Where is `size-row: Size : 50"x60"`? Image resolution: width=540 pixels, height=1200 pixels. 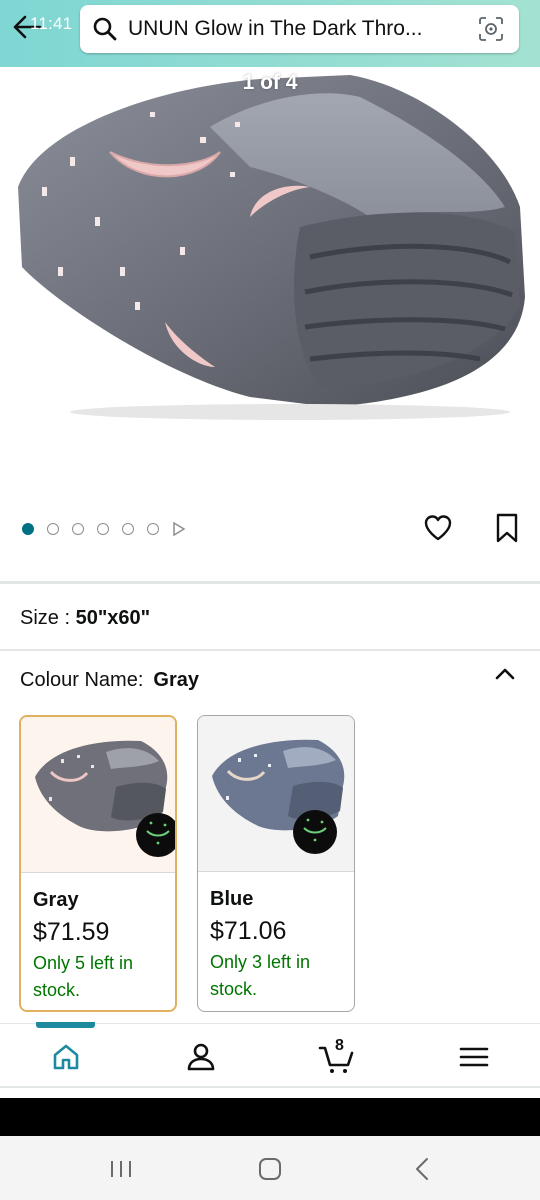
size-row: Size : 50"x60" is located at coordinates (85, 618).